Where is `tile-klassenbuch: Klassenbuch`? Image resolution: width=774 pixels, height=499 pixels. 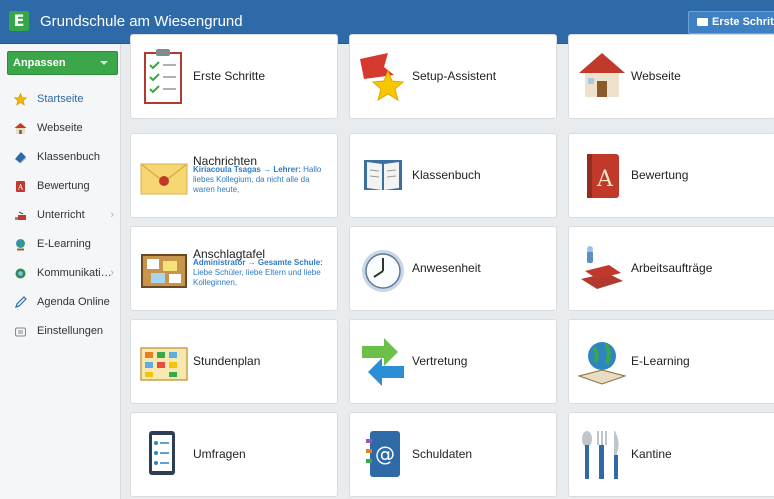
tile-klassenbuch: Klassenbuch is located at coordinates (453, 175).